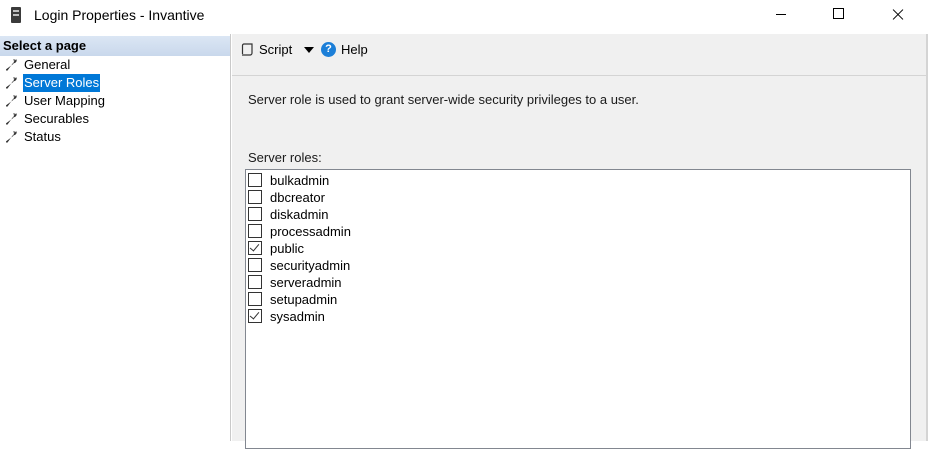 Image resolution: width=928 pixels, height=449 pixels. I want to click on role-name: sysadmin, so click(297, 316).